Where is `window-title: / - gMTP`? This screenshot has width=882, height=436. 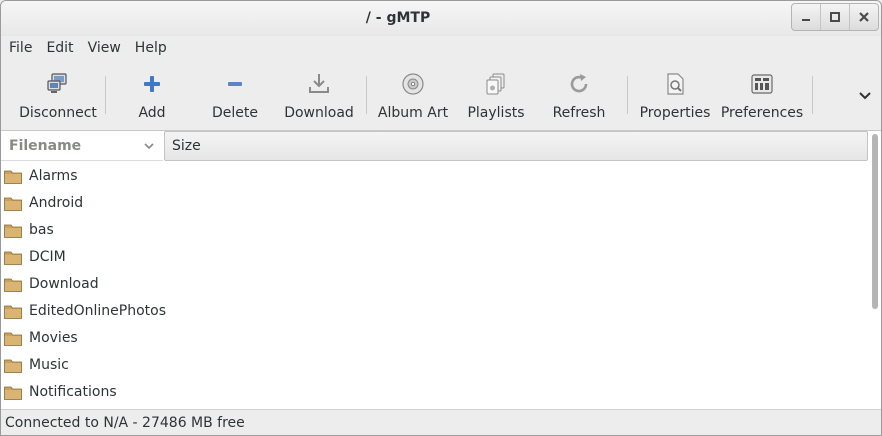 window-title: / - gMTP is located at coordinates (398, 18).